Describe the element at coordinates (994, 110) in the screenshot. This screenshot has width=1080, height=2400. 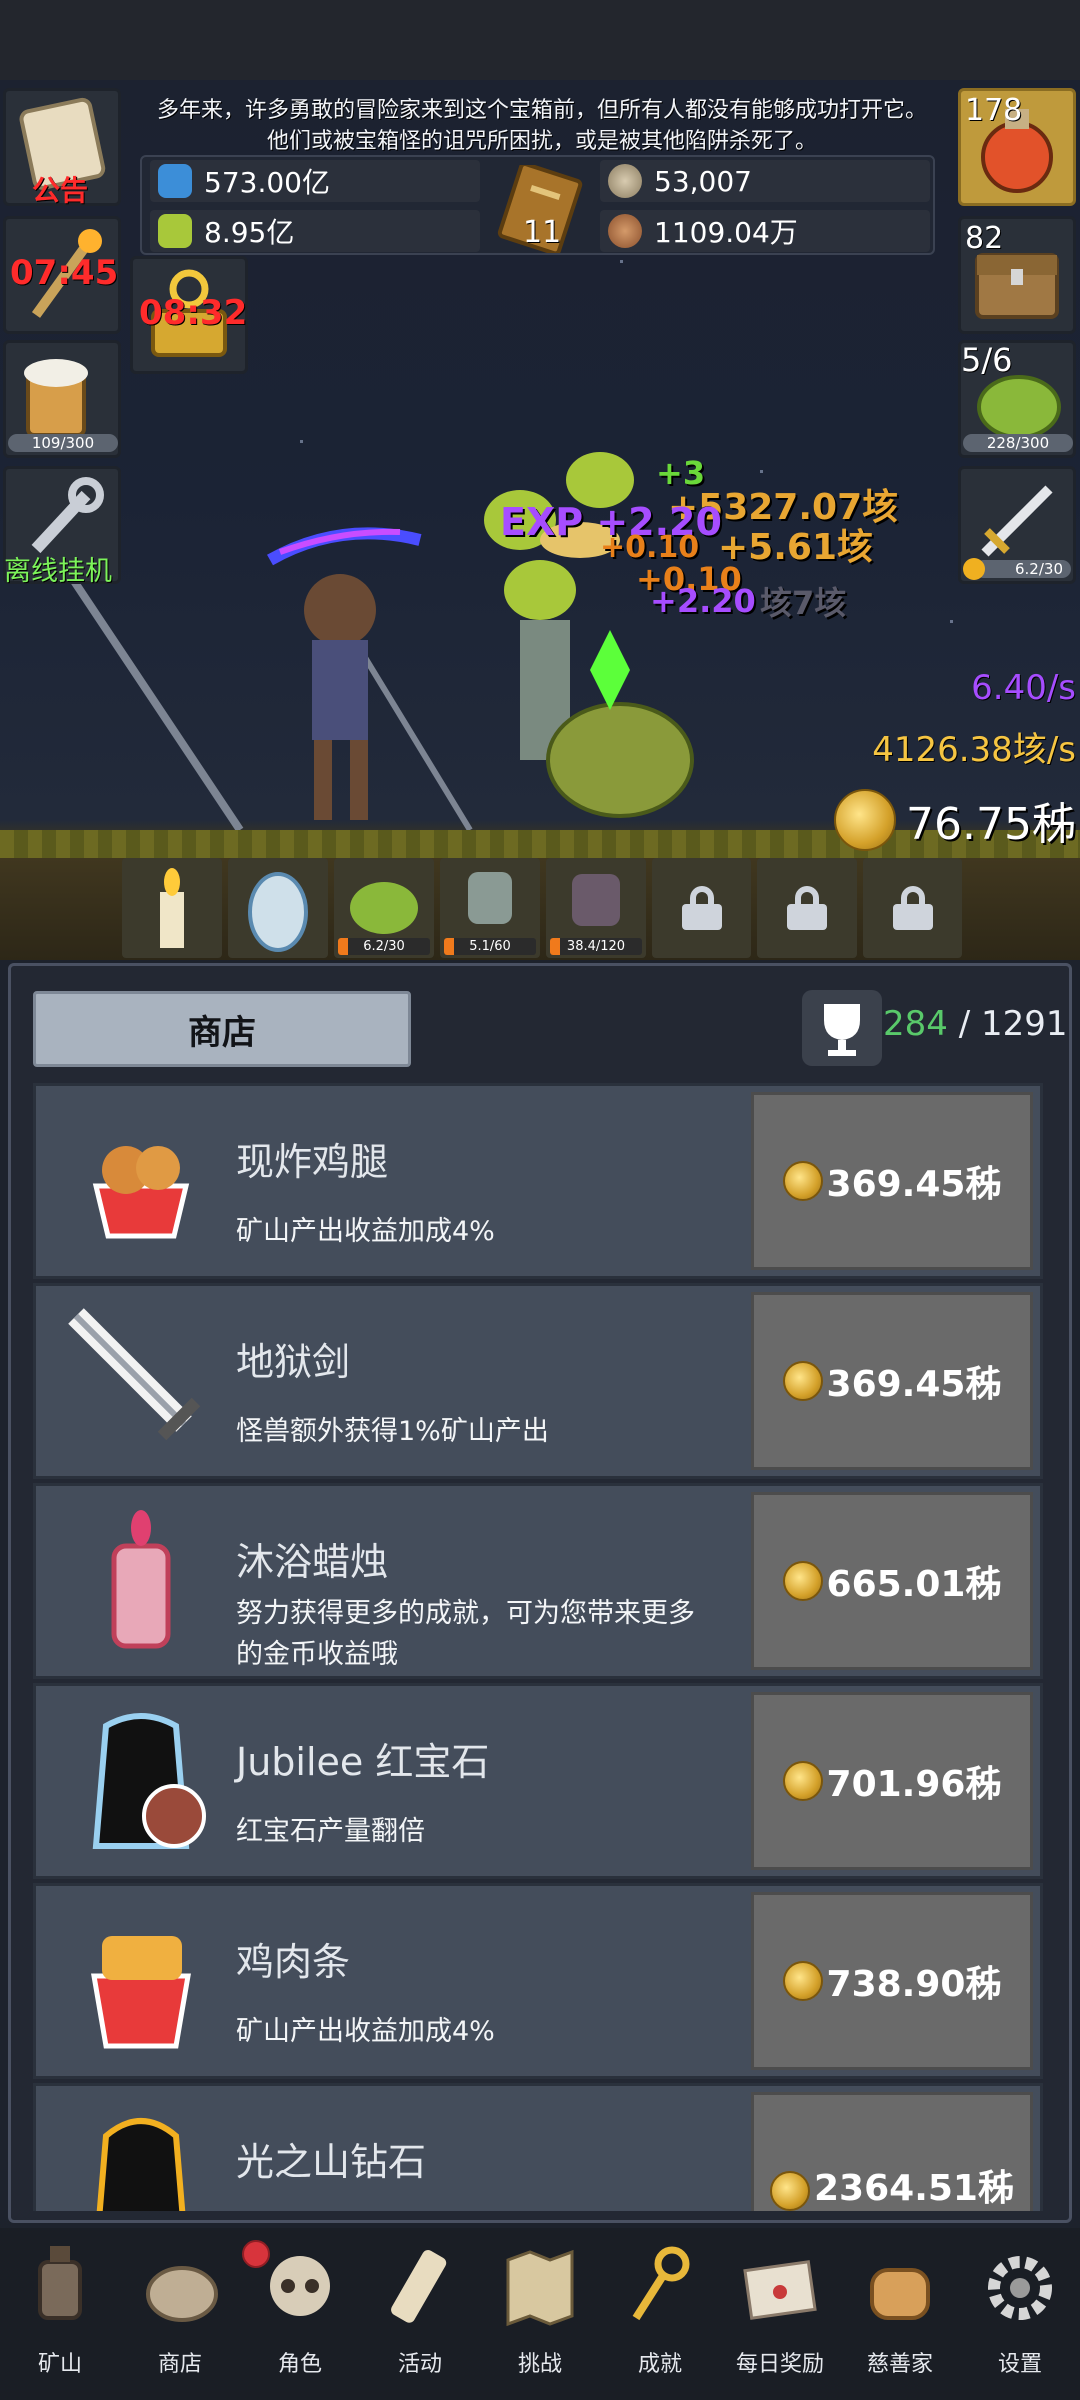
I see `potion-count: 178` at that location.